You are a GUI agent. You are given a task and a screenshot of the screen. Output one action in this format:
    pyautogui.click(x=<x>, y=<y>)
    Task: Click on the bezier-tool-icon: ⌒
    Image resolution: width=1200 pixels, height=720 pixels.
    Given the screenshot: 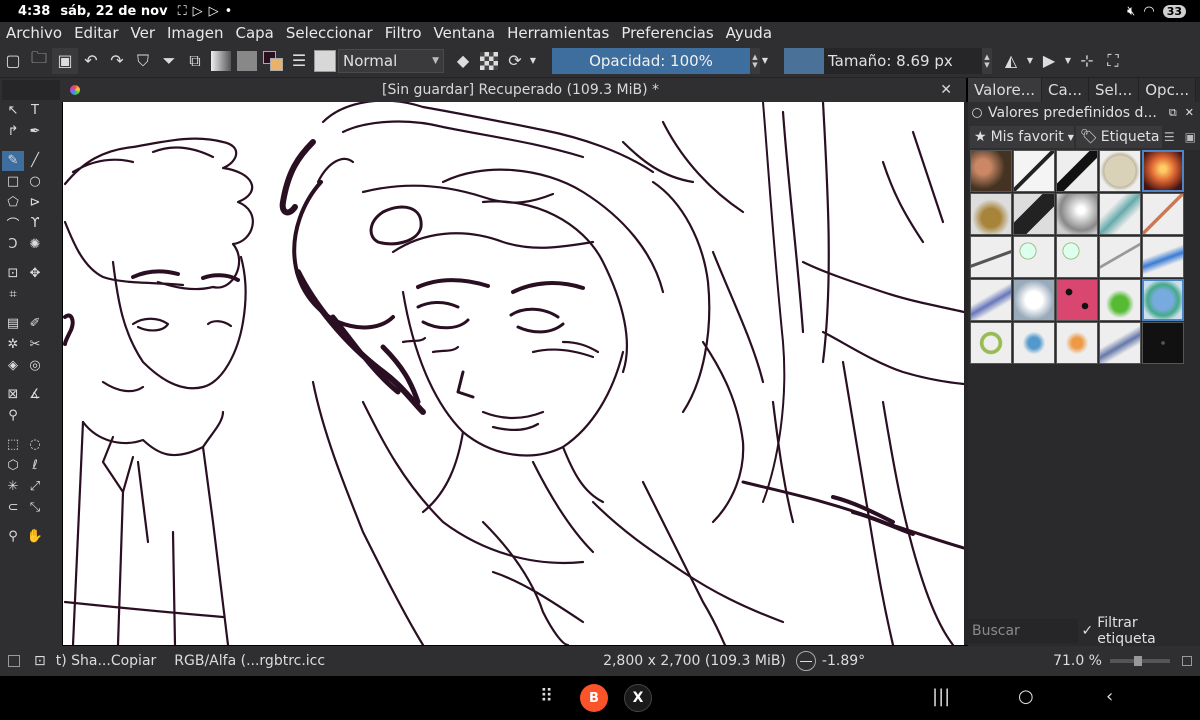 What is the action you would take?
    pyautogui.click(x=13, y=224)
    